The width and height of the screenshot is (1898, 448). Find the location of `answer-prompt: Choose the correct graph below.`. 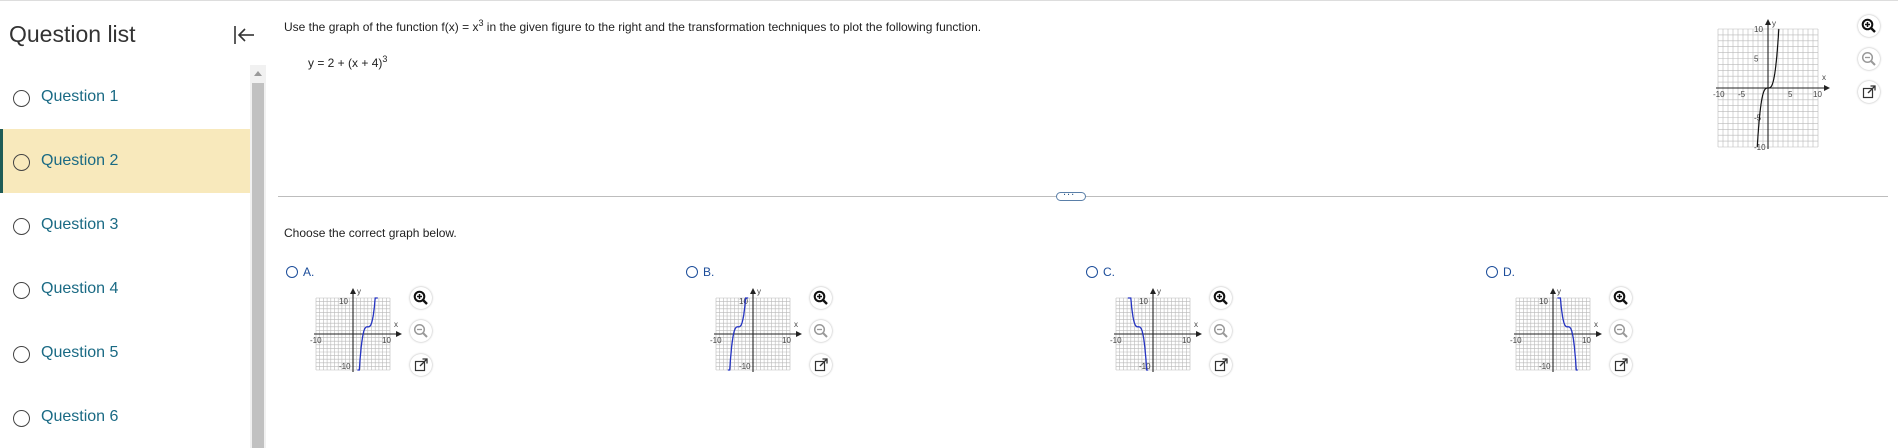

answer-prompt: Choose the correct graph below. is located at coordinates (370, 233).